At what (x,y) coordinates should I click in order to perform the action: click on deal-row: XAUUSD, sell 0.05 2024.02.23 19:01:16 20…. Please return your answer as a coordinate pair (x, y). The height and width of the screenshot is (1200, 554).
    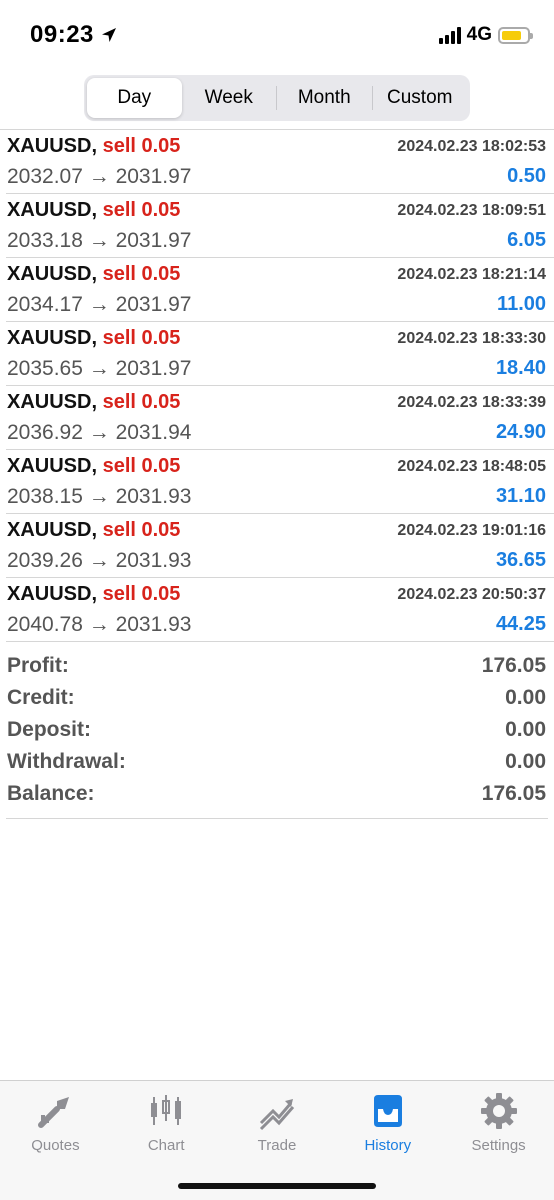
    Looking at the image, I should click on (280, 546).